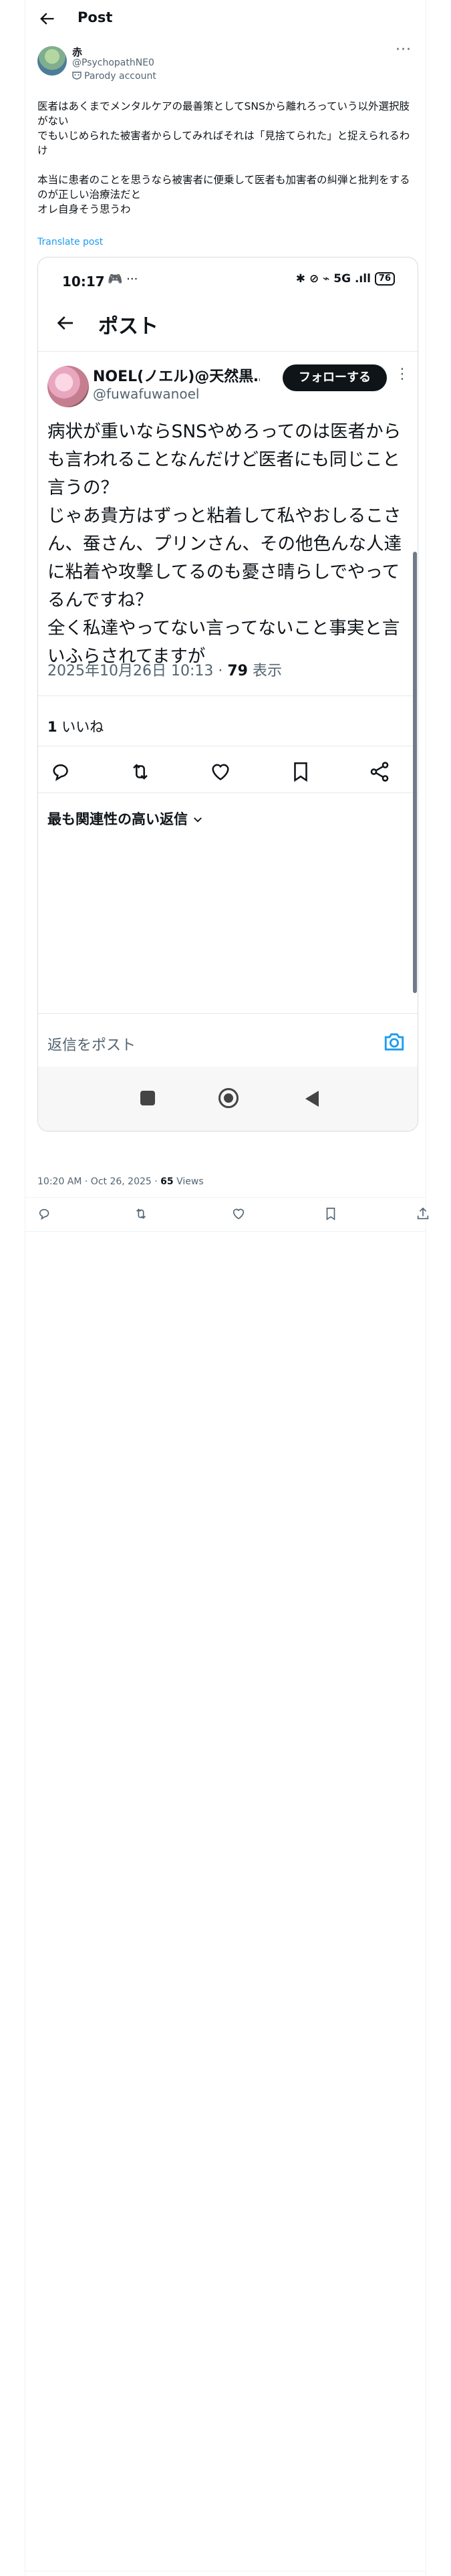 This screenshot has height=2576, width=451. What do you see at coordinates (379, 772) in the screenshot?
I see `inner-share-icon` at bounding box center [379, 772].